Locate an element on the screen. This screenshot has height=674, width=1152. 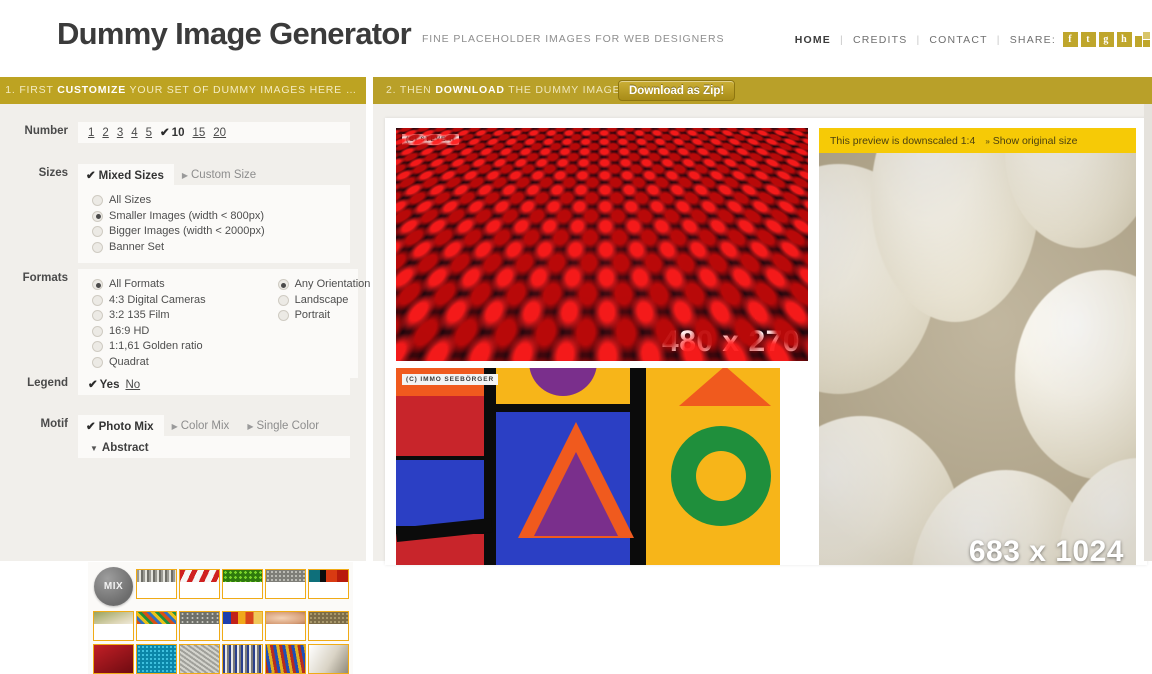
motif-group-abstract: ▼ Abstract is located at coordinates (214, 447).